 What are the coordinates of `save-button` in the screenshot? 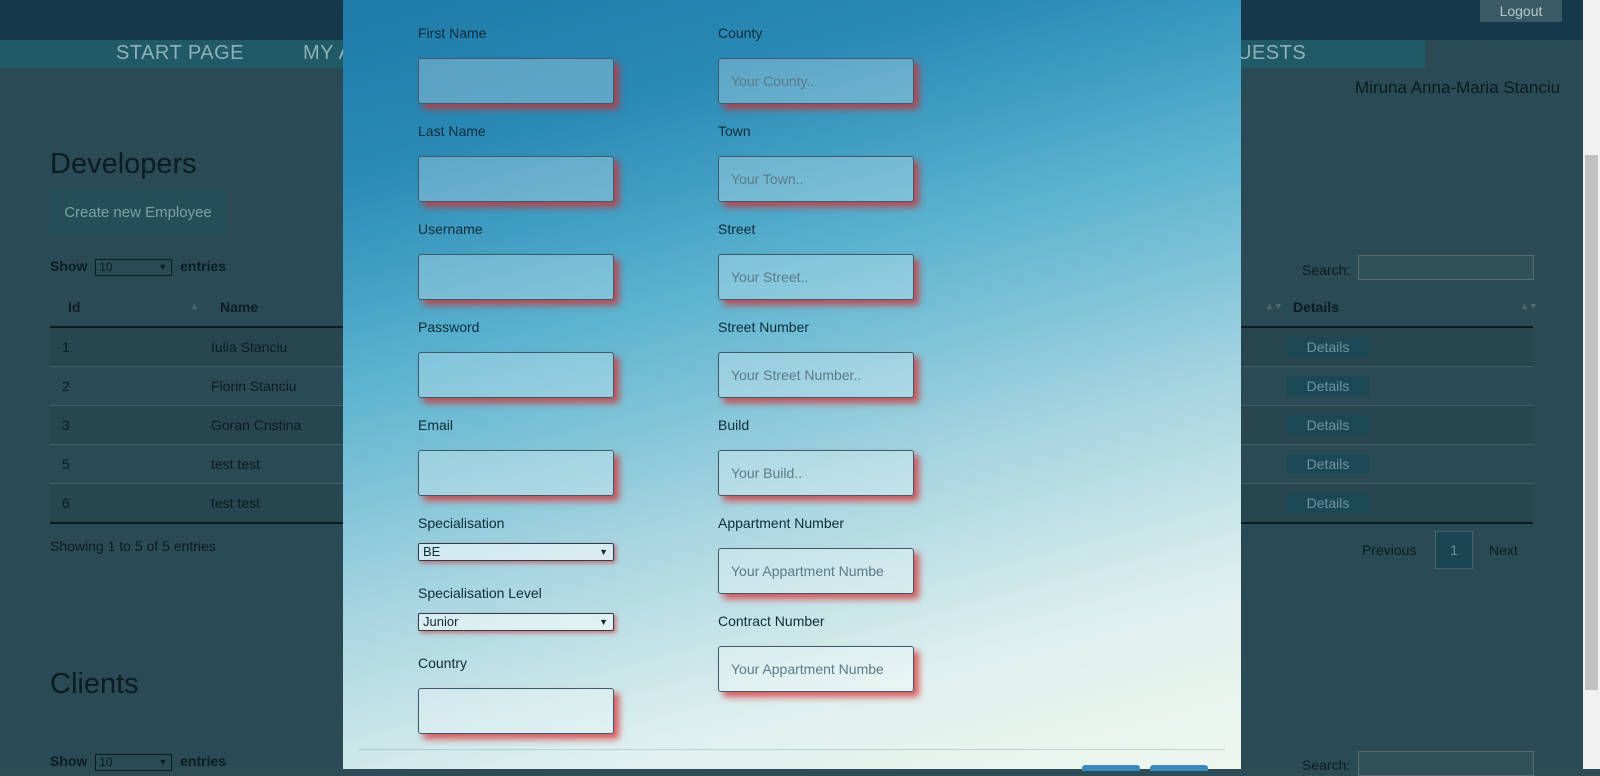 It's located at (1111, 768).